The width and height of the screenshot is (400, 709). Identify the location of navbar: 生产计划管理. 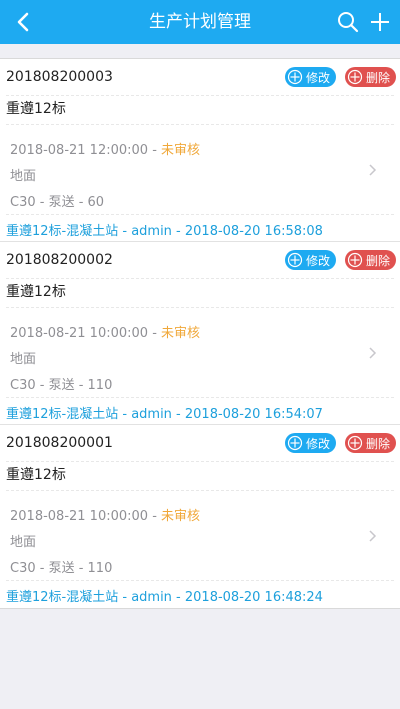
(200, 22).